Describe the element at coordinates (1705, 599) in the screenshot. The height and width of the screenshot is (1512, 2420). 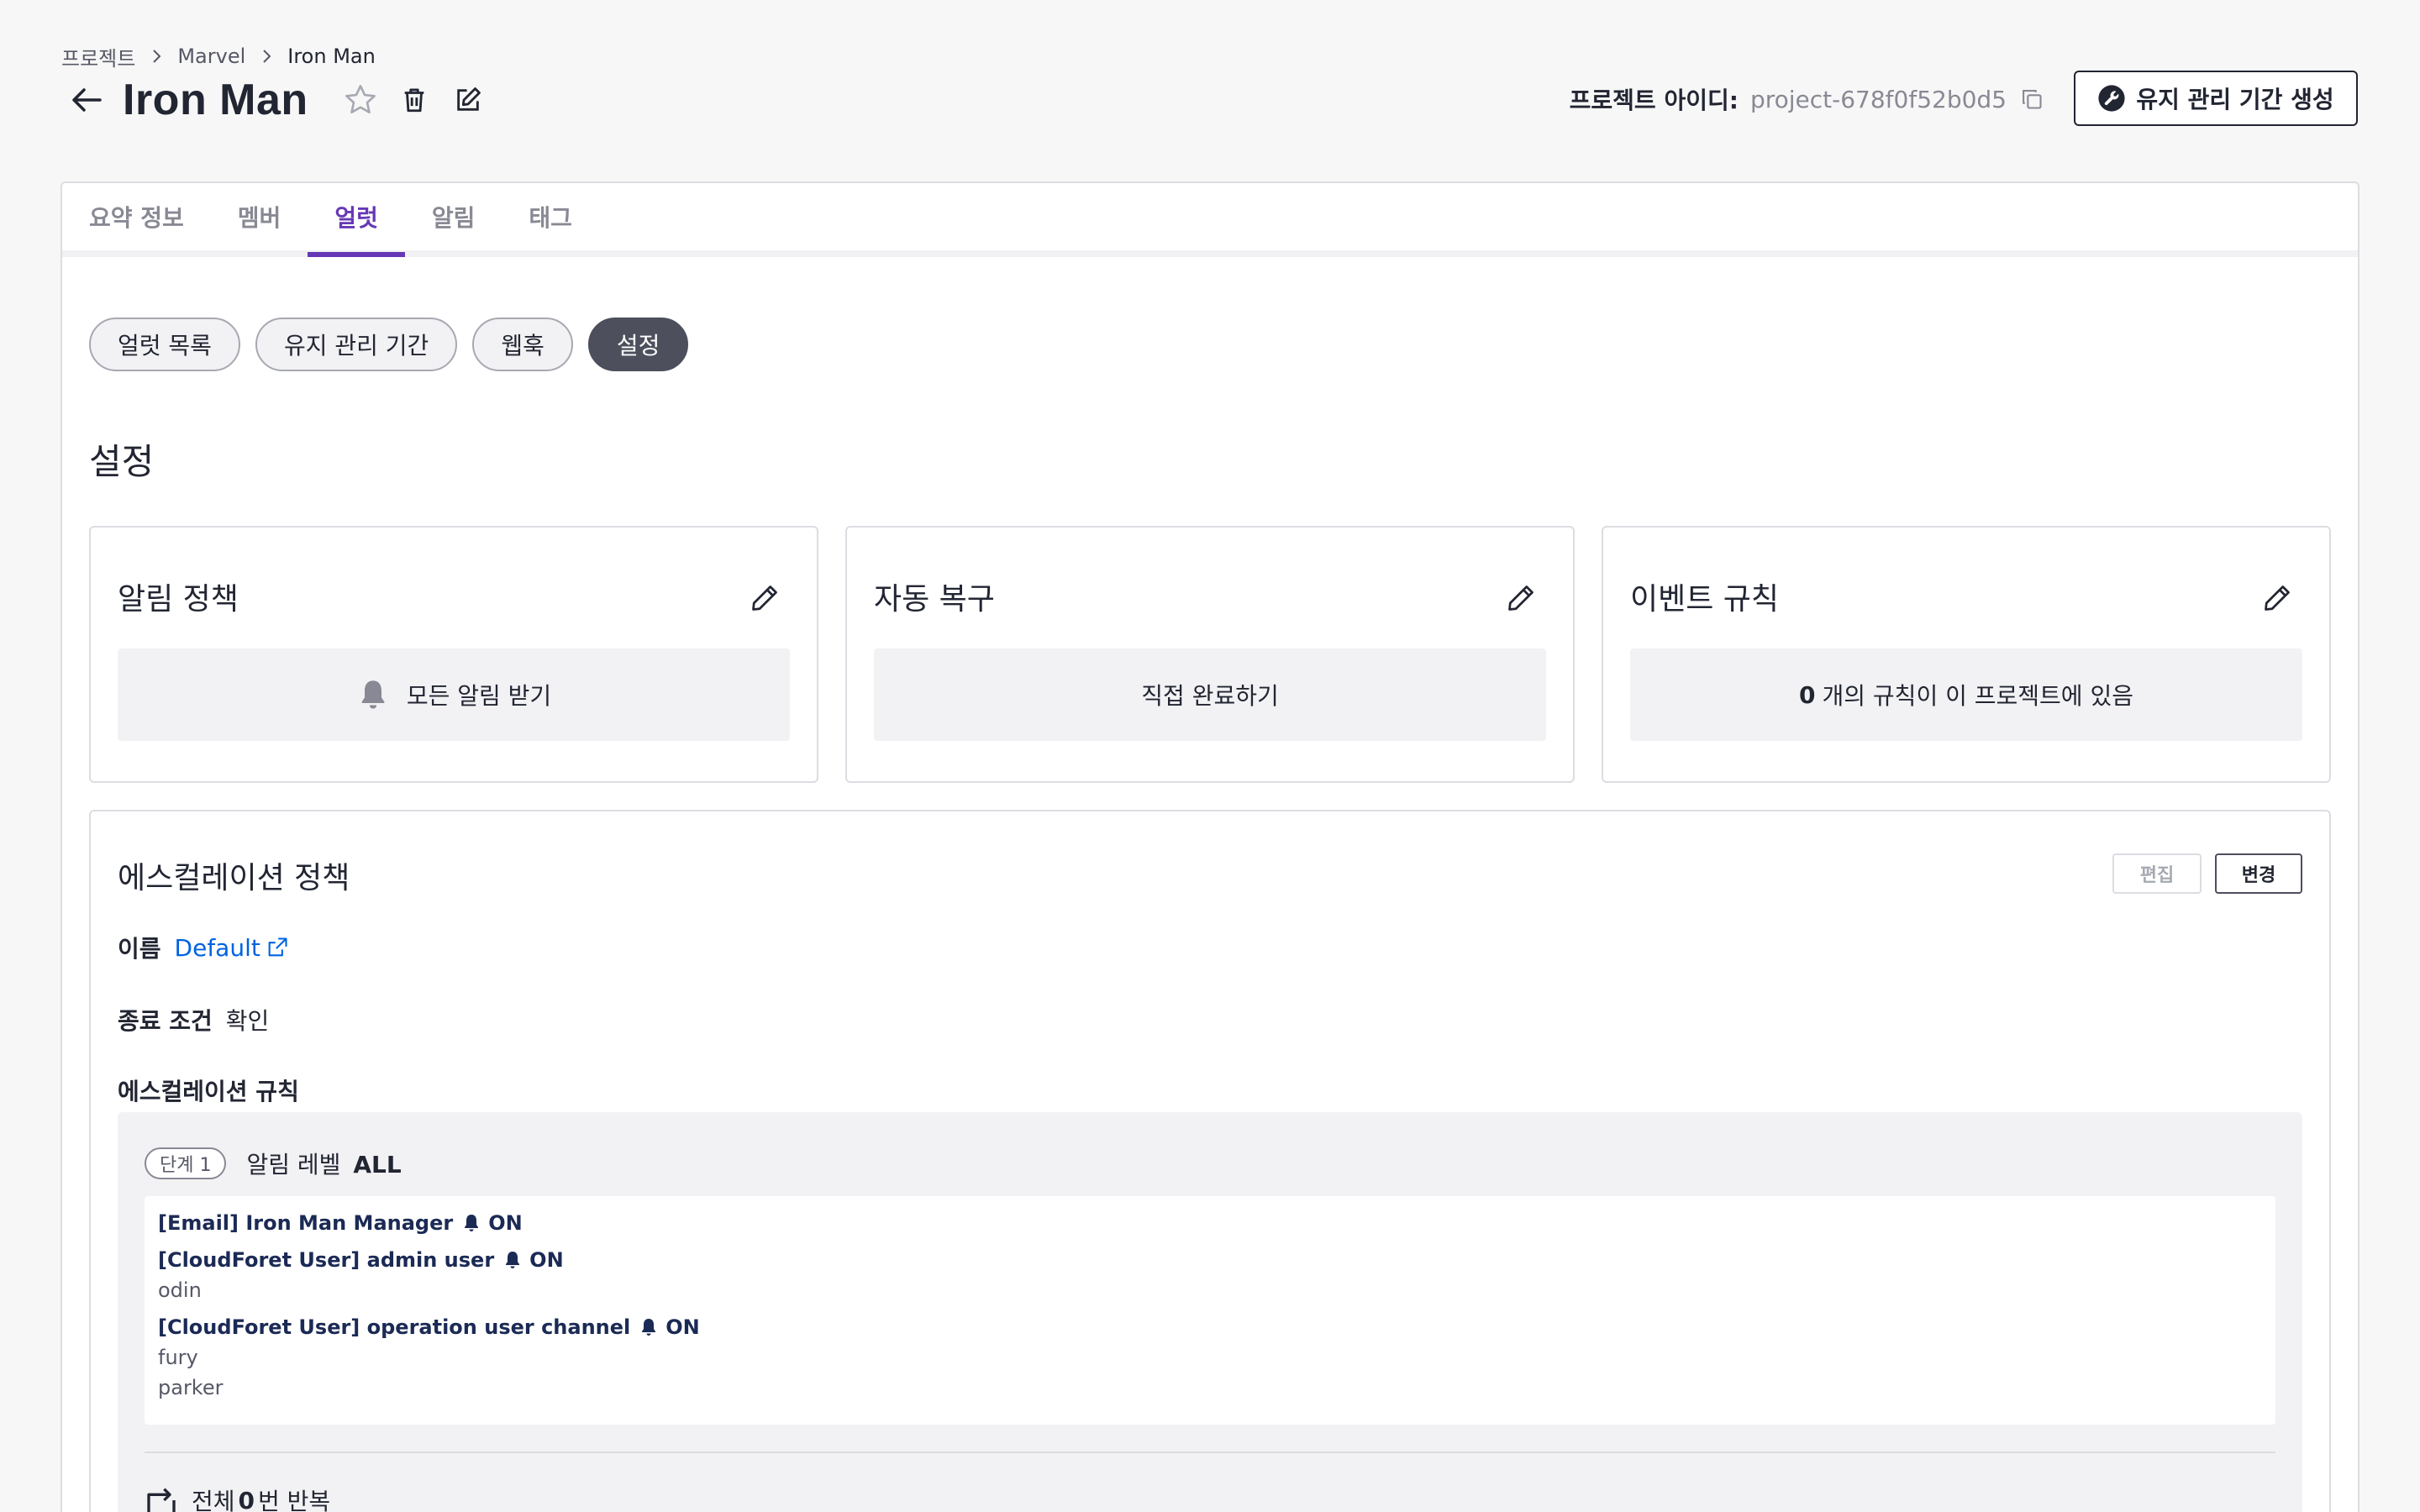
I see `card-title: 이벤트 규칙` at that location.